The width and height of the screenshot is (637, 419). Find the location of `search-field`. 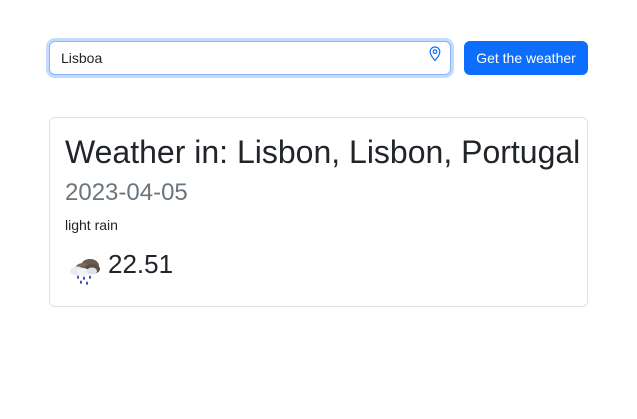

search-field is located at coordinates (250, 58).